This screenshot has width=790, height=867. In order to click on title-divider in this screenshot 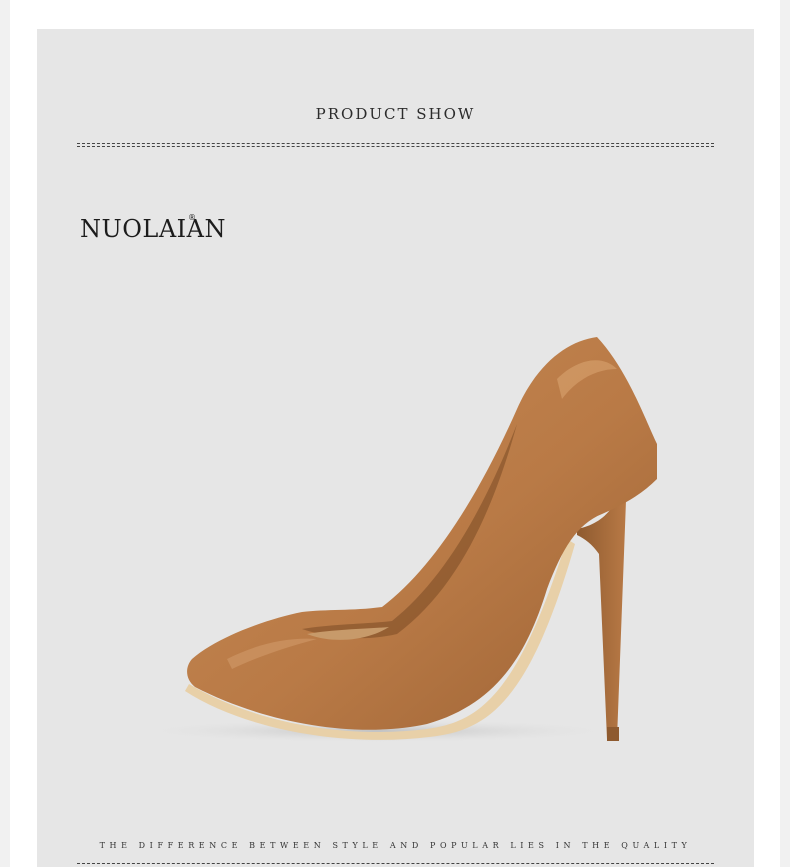, I will do `click(395, 143)`.